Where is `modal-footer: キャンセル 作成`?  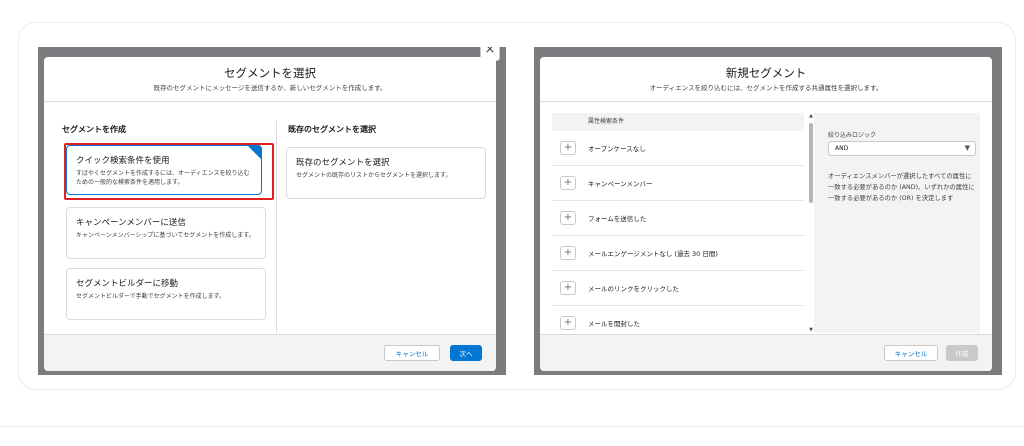 modal-footer: キャンセル 作成 is located at coordinates (766, 352).